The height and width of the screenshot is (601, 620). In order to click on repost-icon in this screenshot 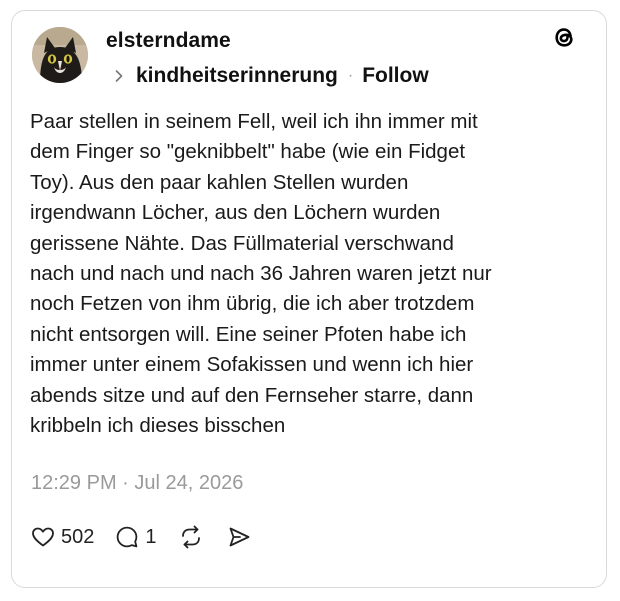, I will do `click(190, 537)`.